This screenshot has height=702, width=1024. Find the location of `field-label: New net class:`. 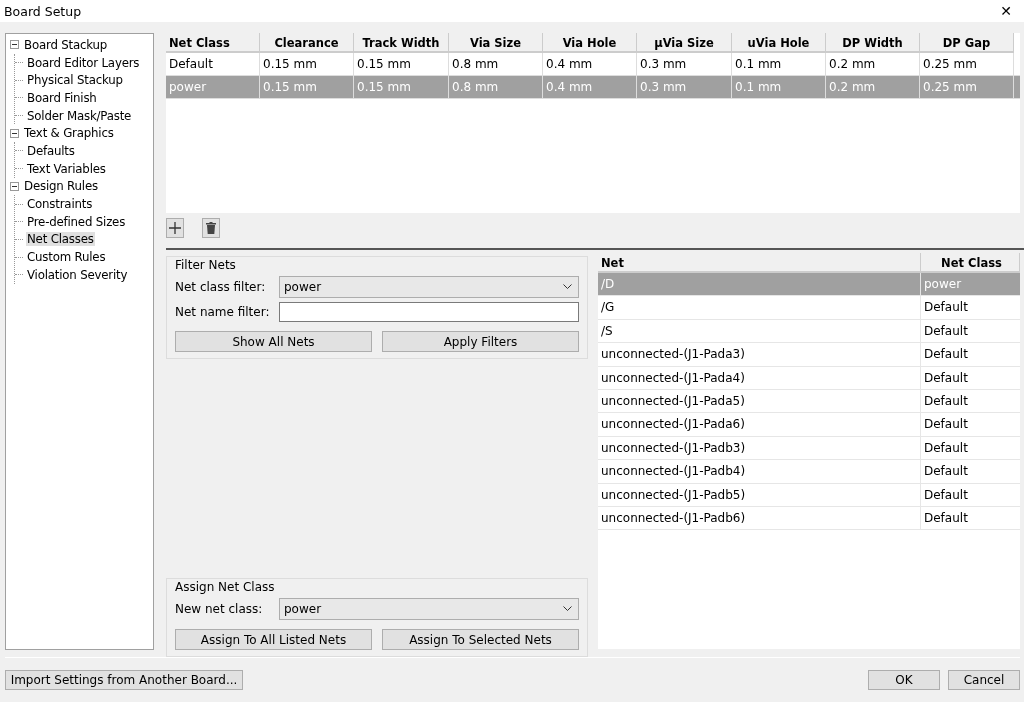

field-label: New net class: is located at coordinates (219, 609).